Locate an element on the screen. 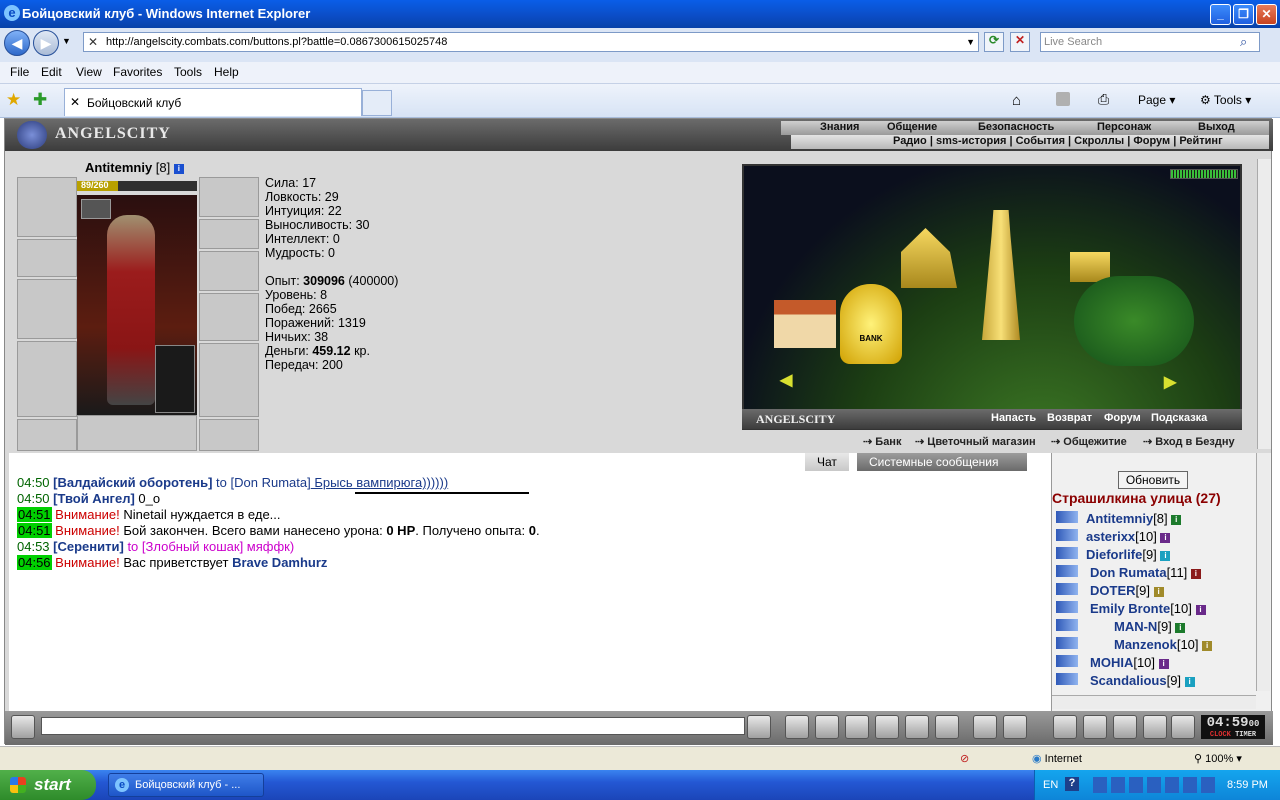  cathedral-building is located at coordinates (929, 258).